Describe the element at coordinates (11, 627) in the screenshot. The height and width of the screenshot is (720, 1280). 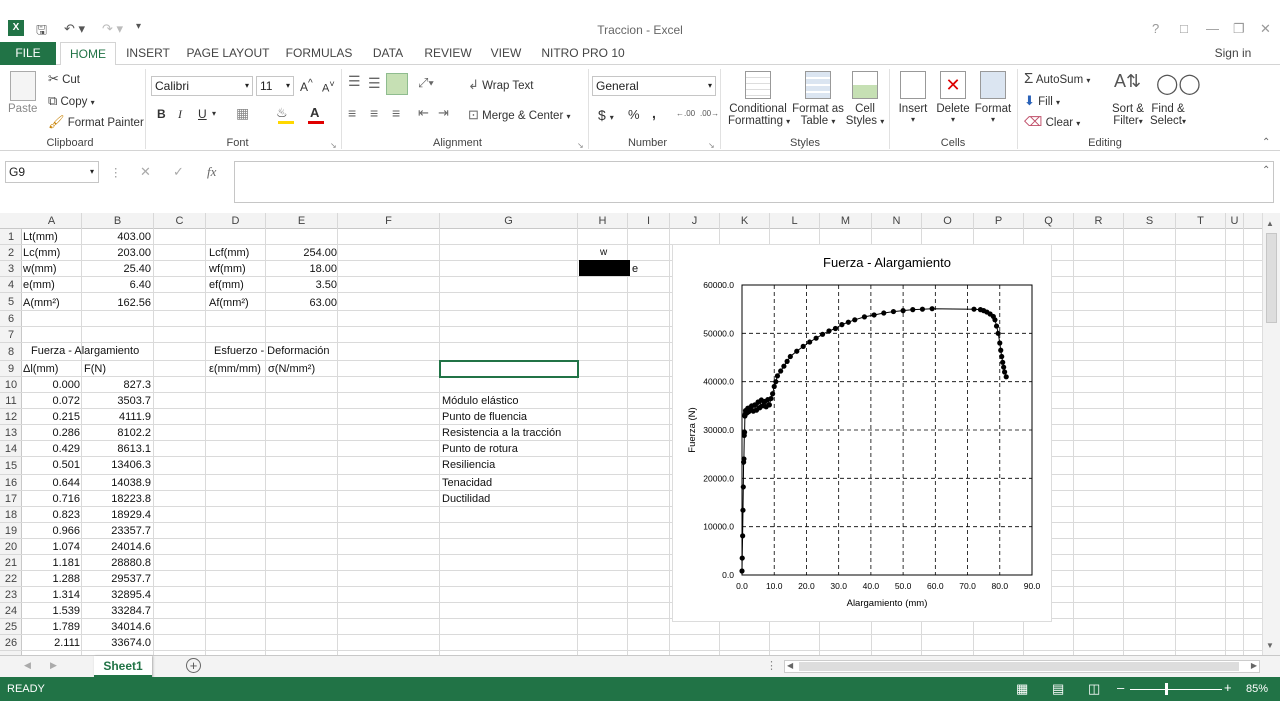
I see `row-header-25: 25` at that location.